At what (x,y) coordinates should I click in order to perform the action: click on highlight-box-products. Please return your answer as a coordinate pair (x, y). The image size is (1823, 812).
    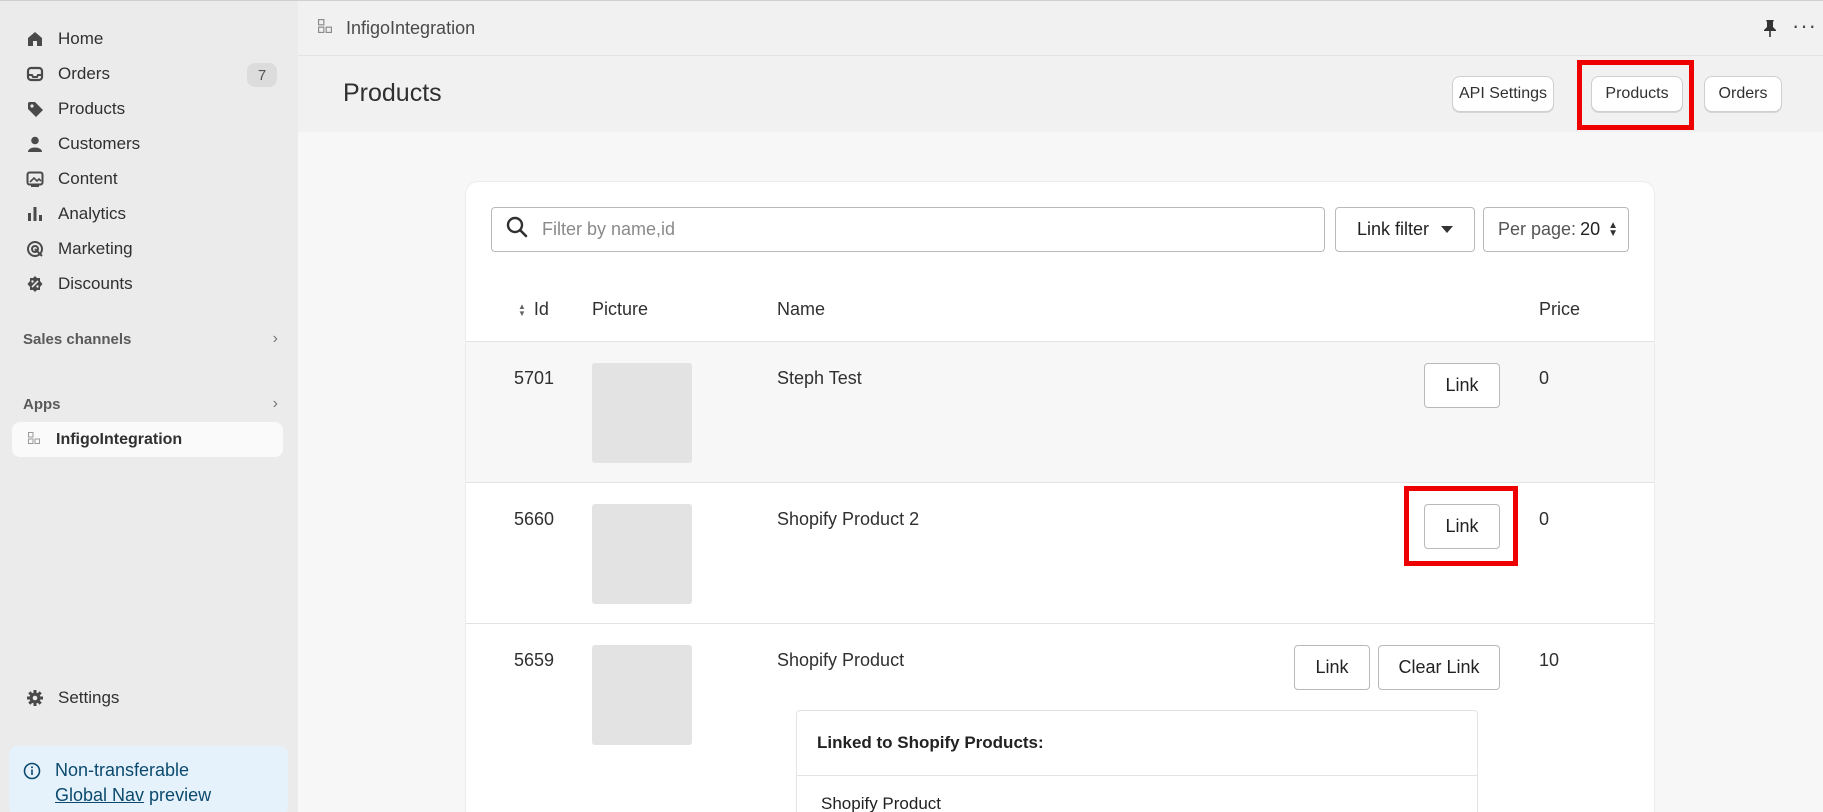
    Looking at the image, I should click on (1635, 95).